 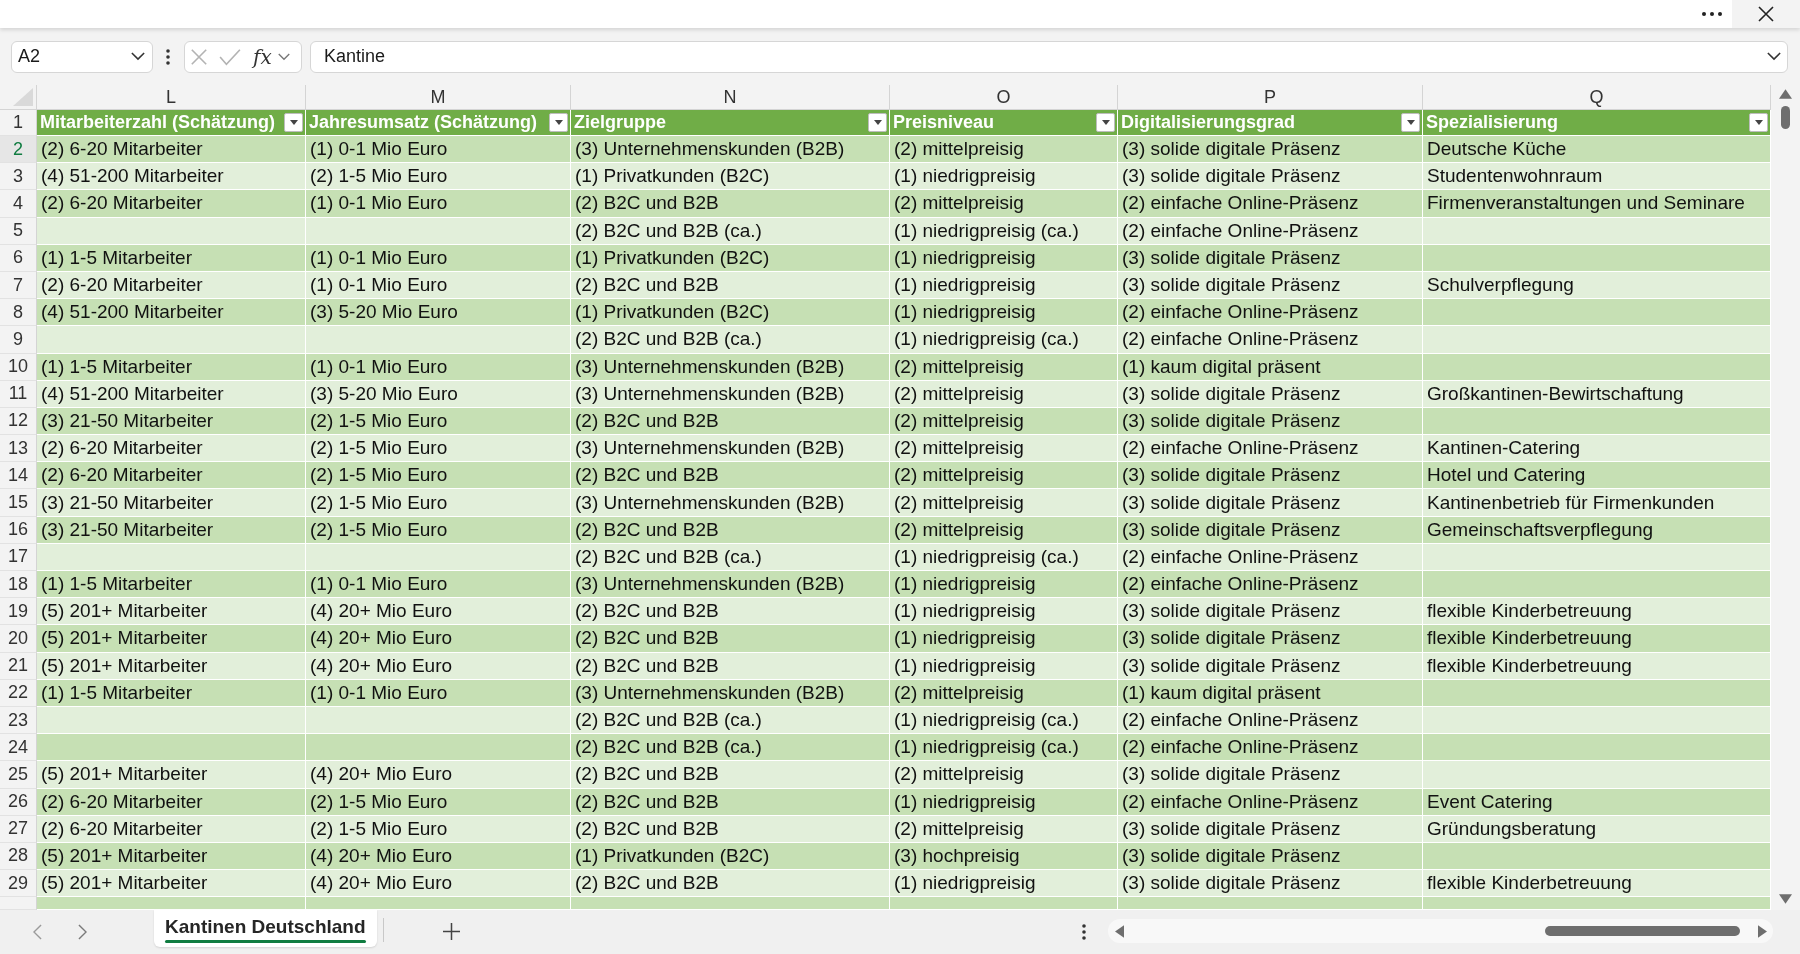 I want to click on row-header: 20, so click(x=18, y=639).